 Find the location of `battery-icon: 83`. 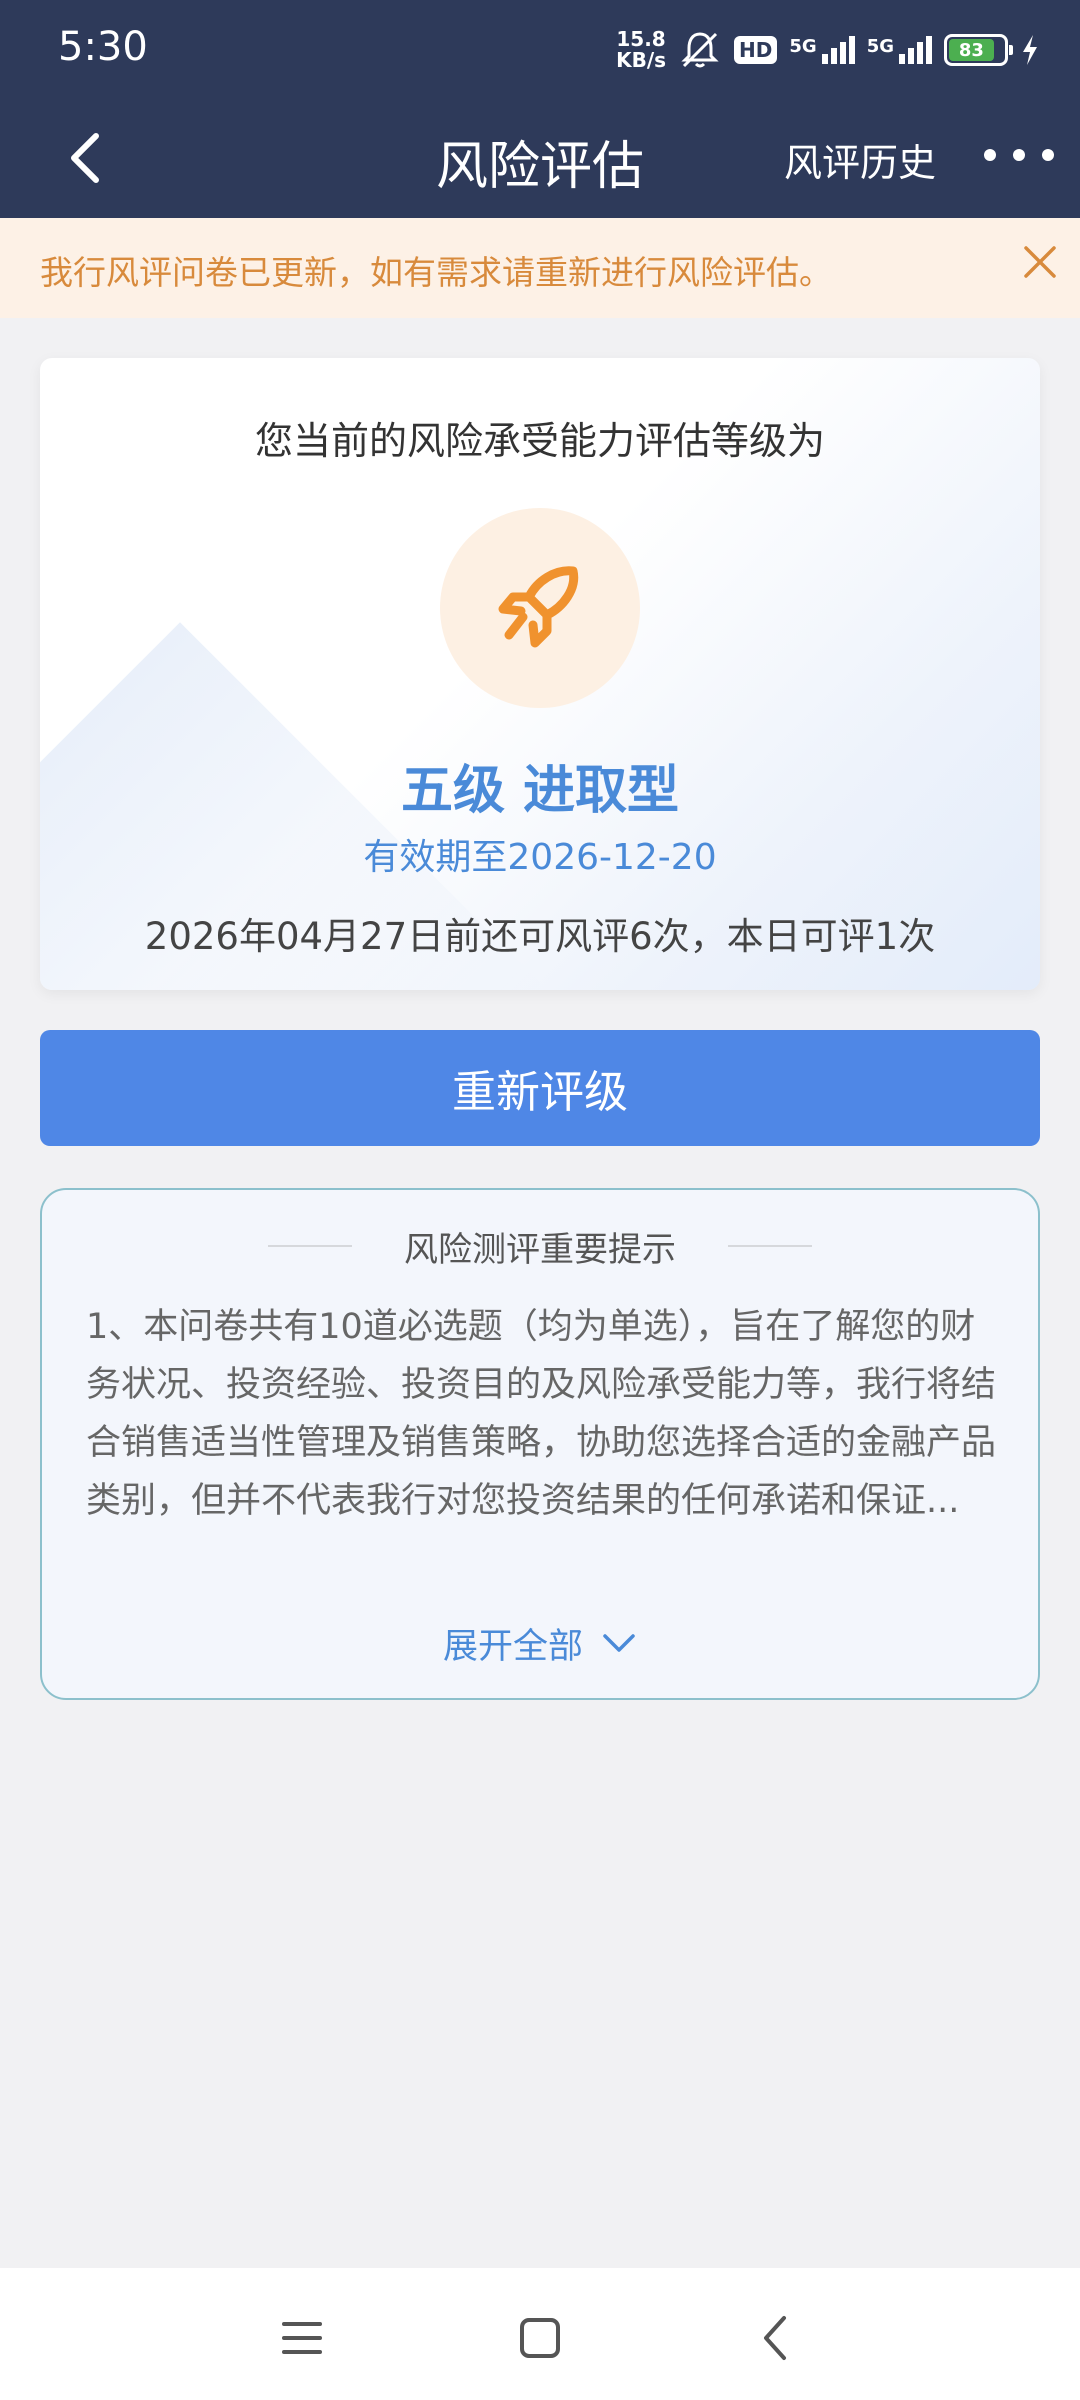

battery-icon: 83 is located at coordinates (978, 50).